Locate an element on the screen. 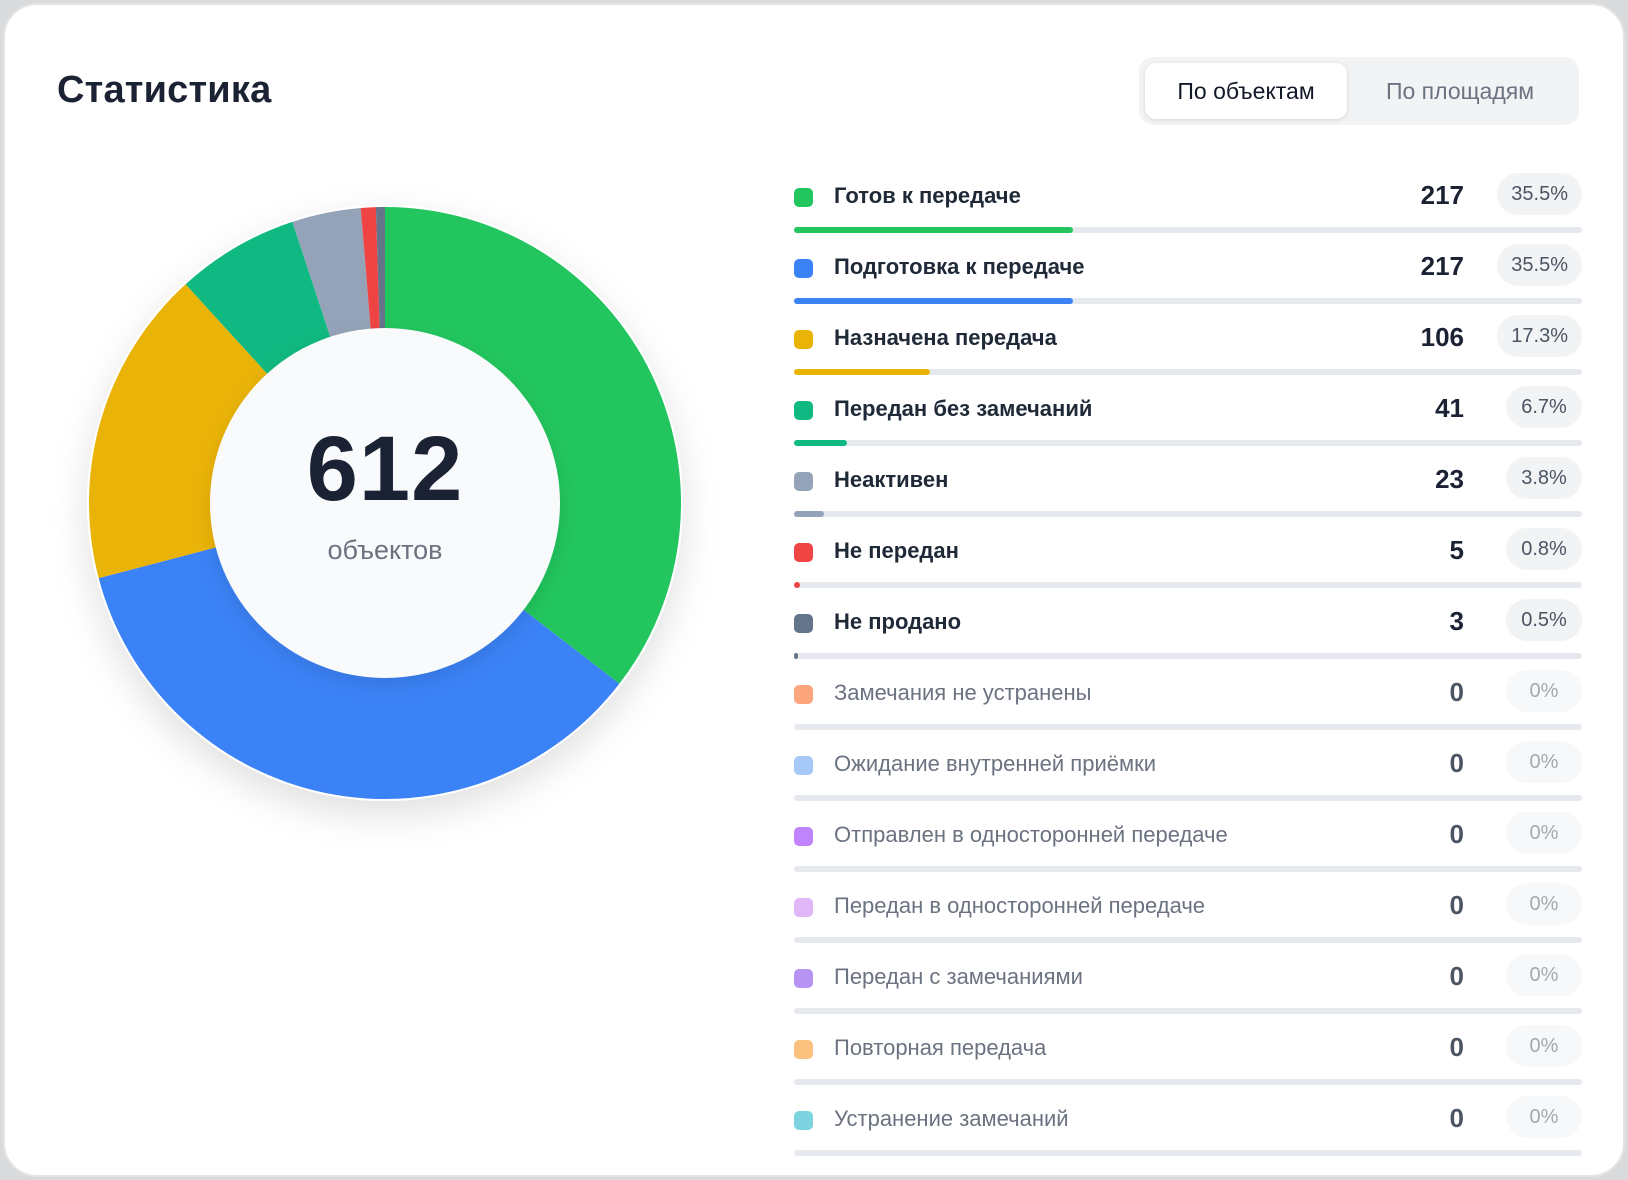  legend-percent-badge: 17.3% is located at coordinates (1539, 336).